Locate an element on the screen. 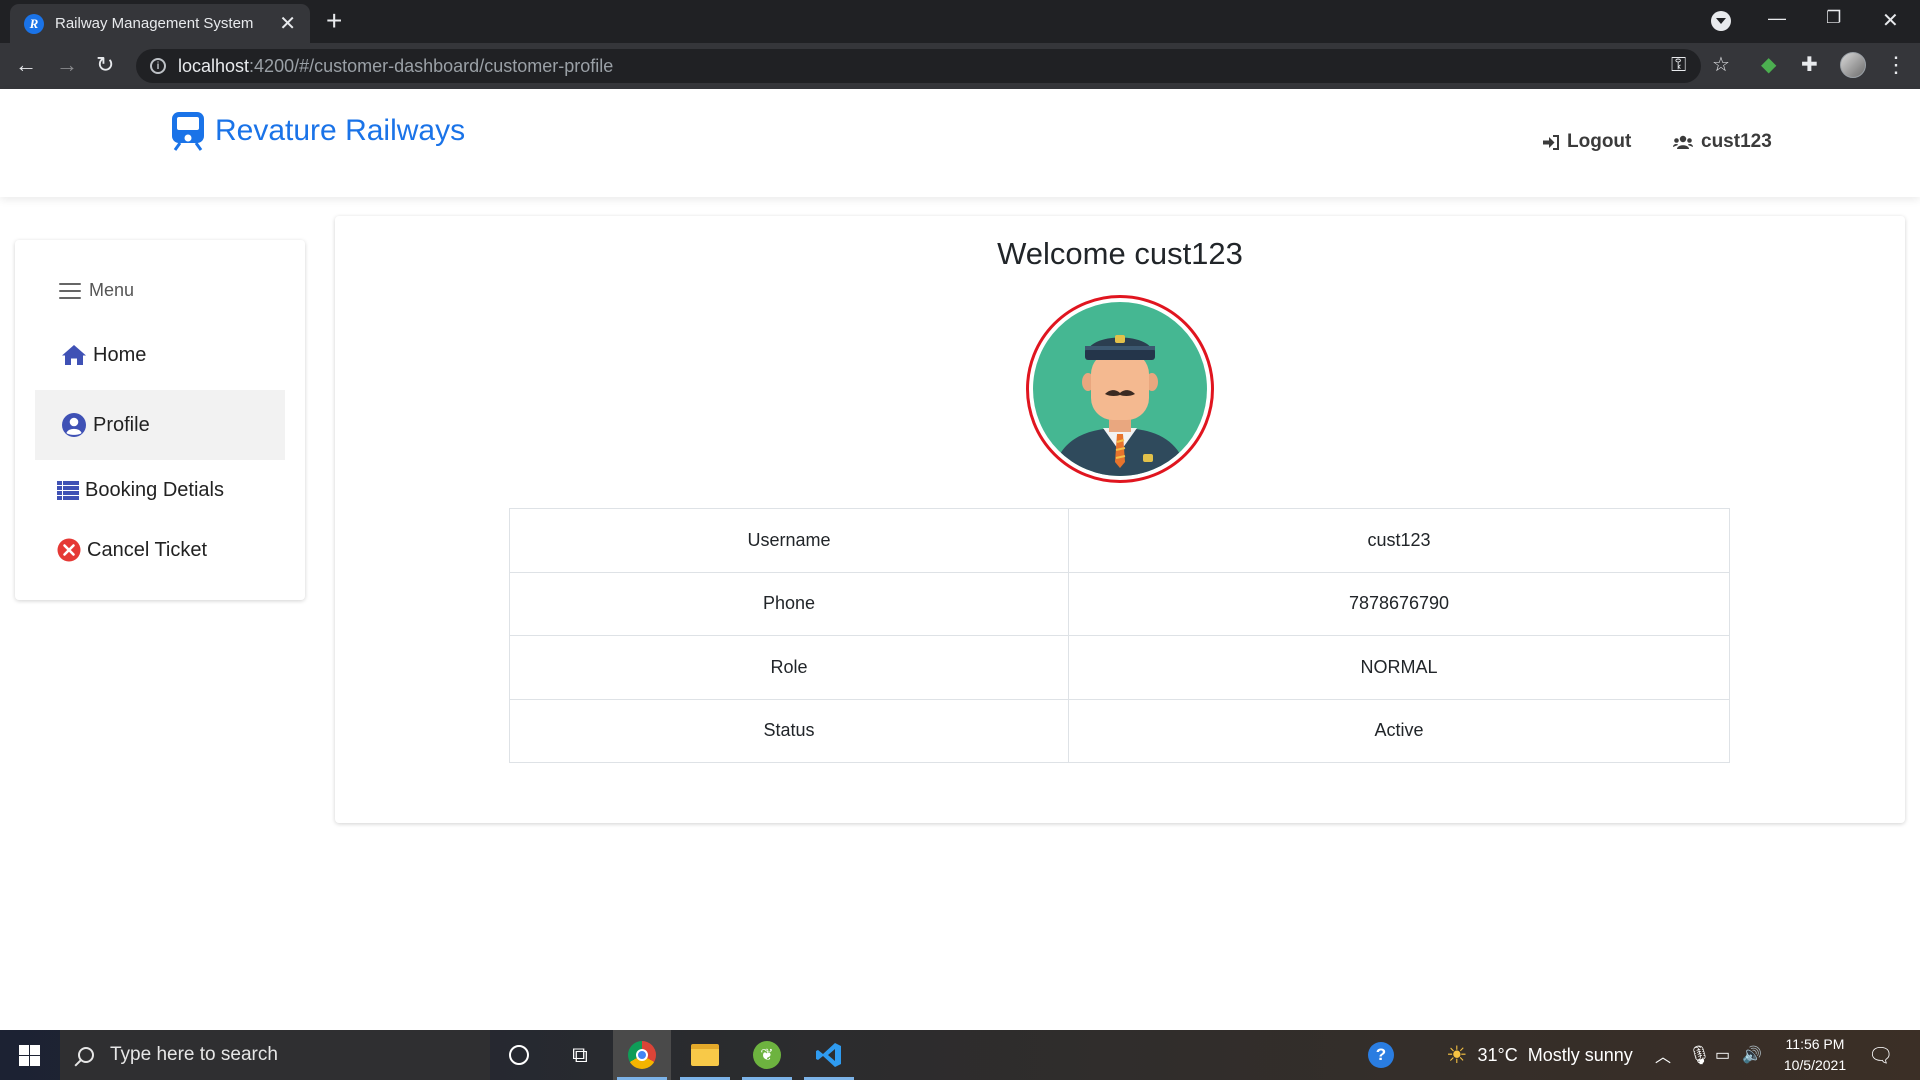 This screenshot has width=1920, height=1080. taskbar-search-placeholder: Type here to search is located at coordinates (194, 1054).